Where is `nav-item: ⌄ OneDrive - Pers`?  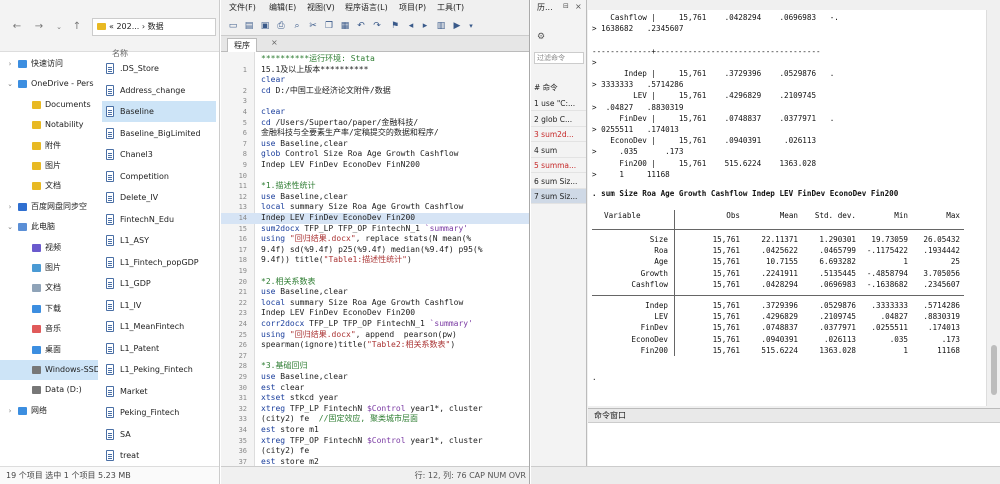 nav-item: ⌄ OneDrive - Pers is located at coordinates (49, 84).